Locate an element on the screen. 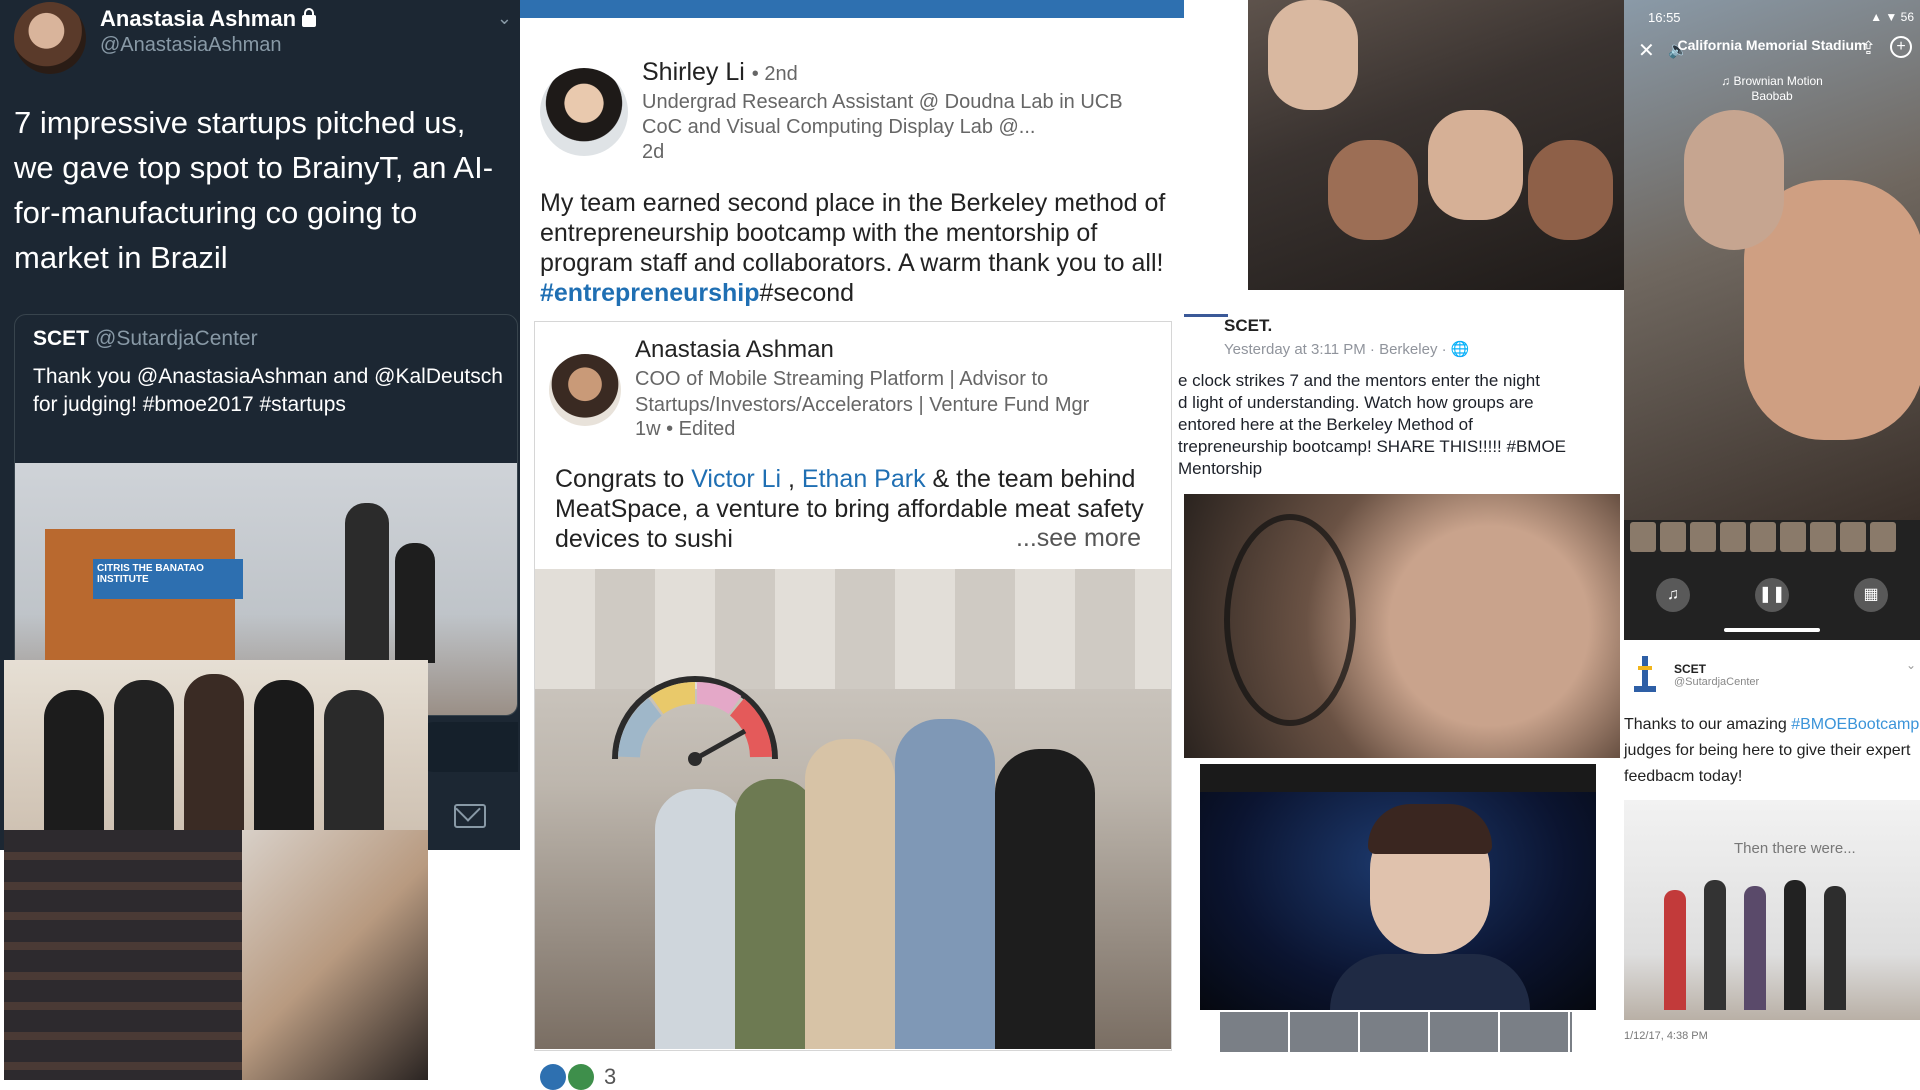  post-meta: Yesterday at 3:11 PM · Berkeley · 🌐 is located at coordinates (1347, 349).